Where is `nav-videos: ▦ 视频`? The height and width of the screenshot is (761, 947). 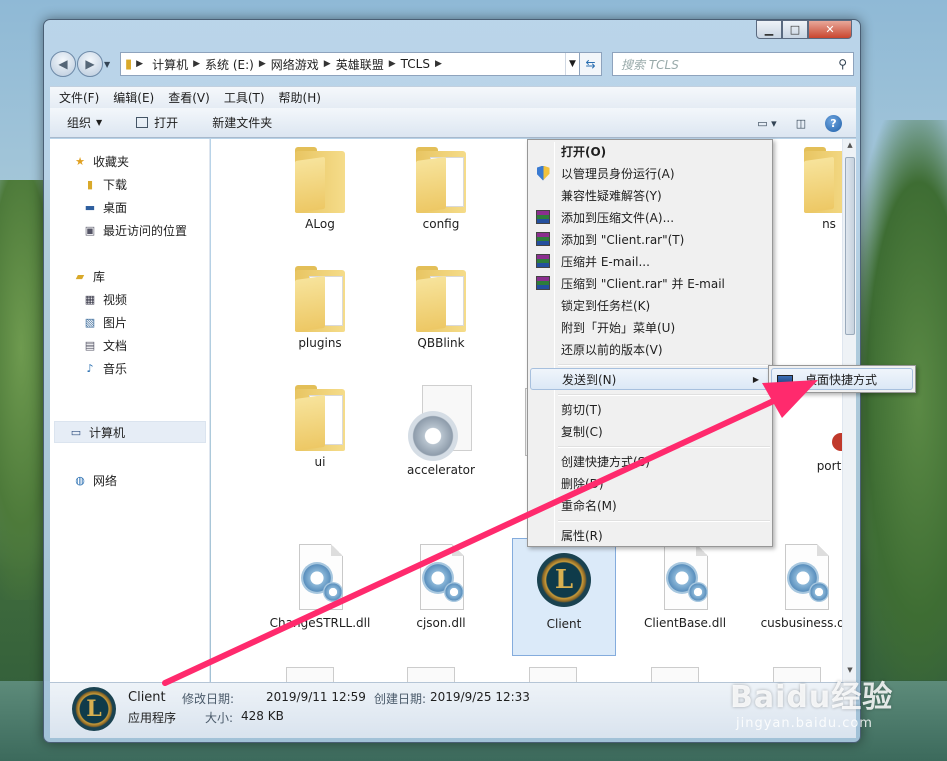 nav-videos: ▦ 视频 is located at coordinates (104, 299).